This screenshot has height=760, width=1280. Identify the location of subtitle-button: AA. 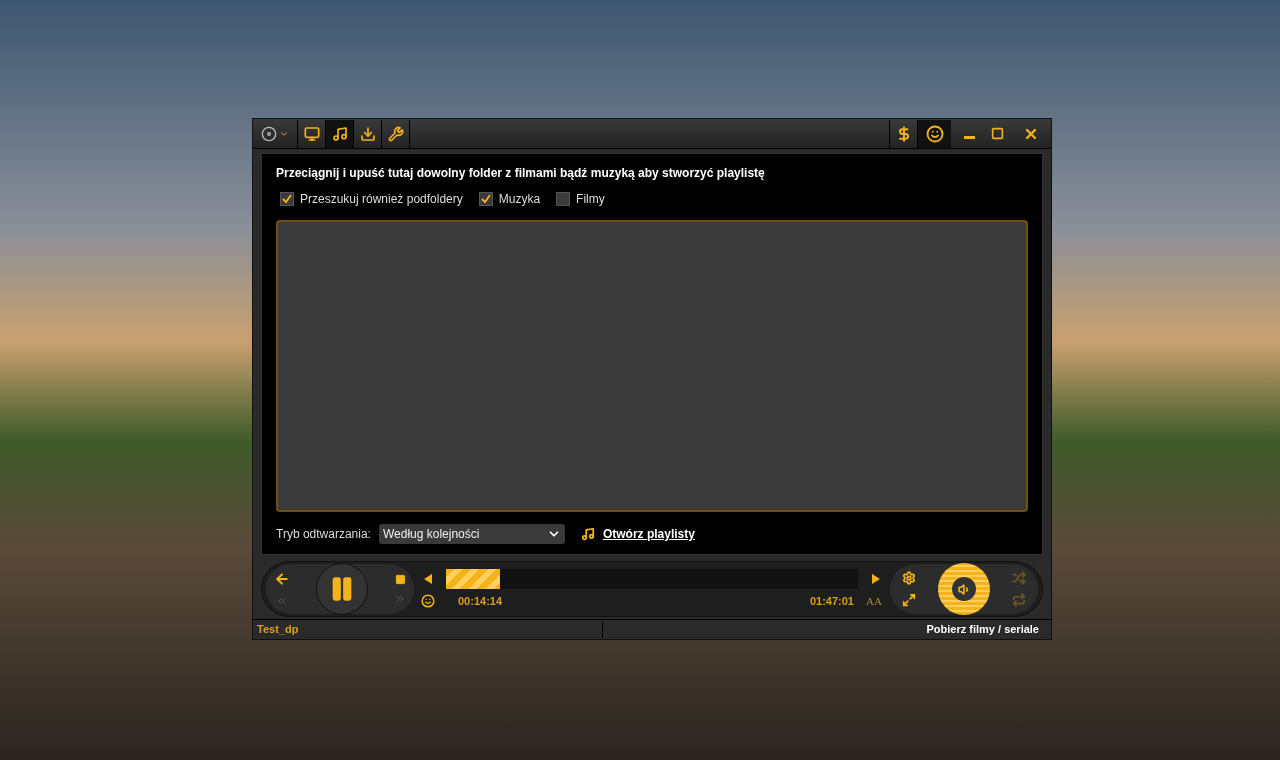
(874, 601).